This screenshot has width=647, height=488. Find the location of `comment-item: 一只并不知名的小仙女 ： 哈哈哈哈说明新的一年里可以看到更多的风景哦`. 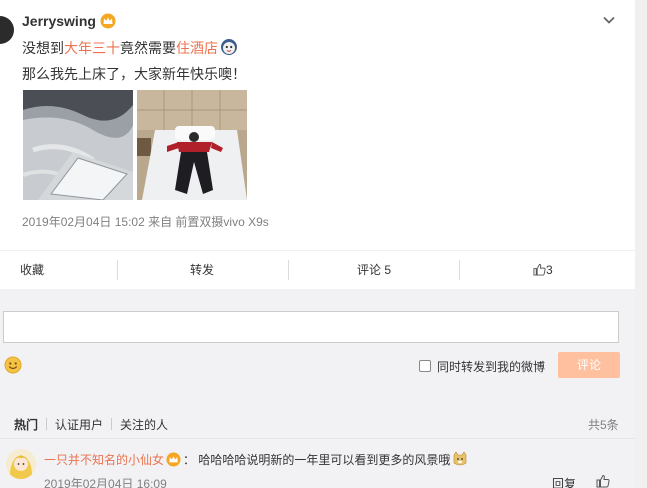

comment-item: 一只并不知名的小仙女 ： 哈哈哈哈说明新的一年里可以看到更多的风景哦 is located at coordinates (256, 459).